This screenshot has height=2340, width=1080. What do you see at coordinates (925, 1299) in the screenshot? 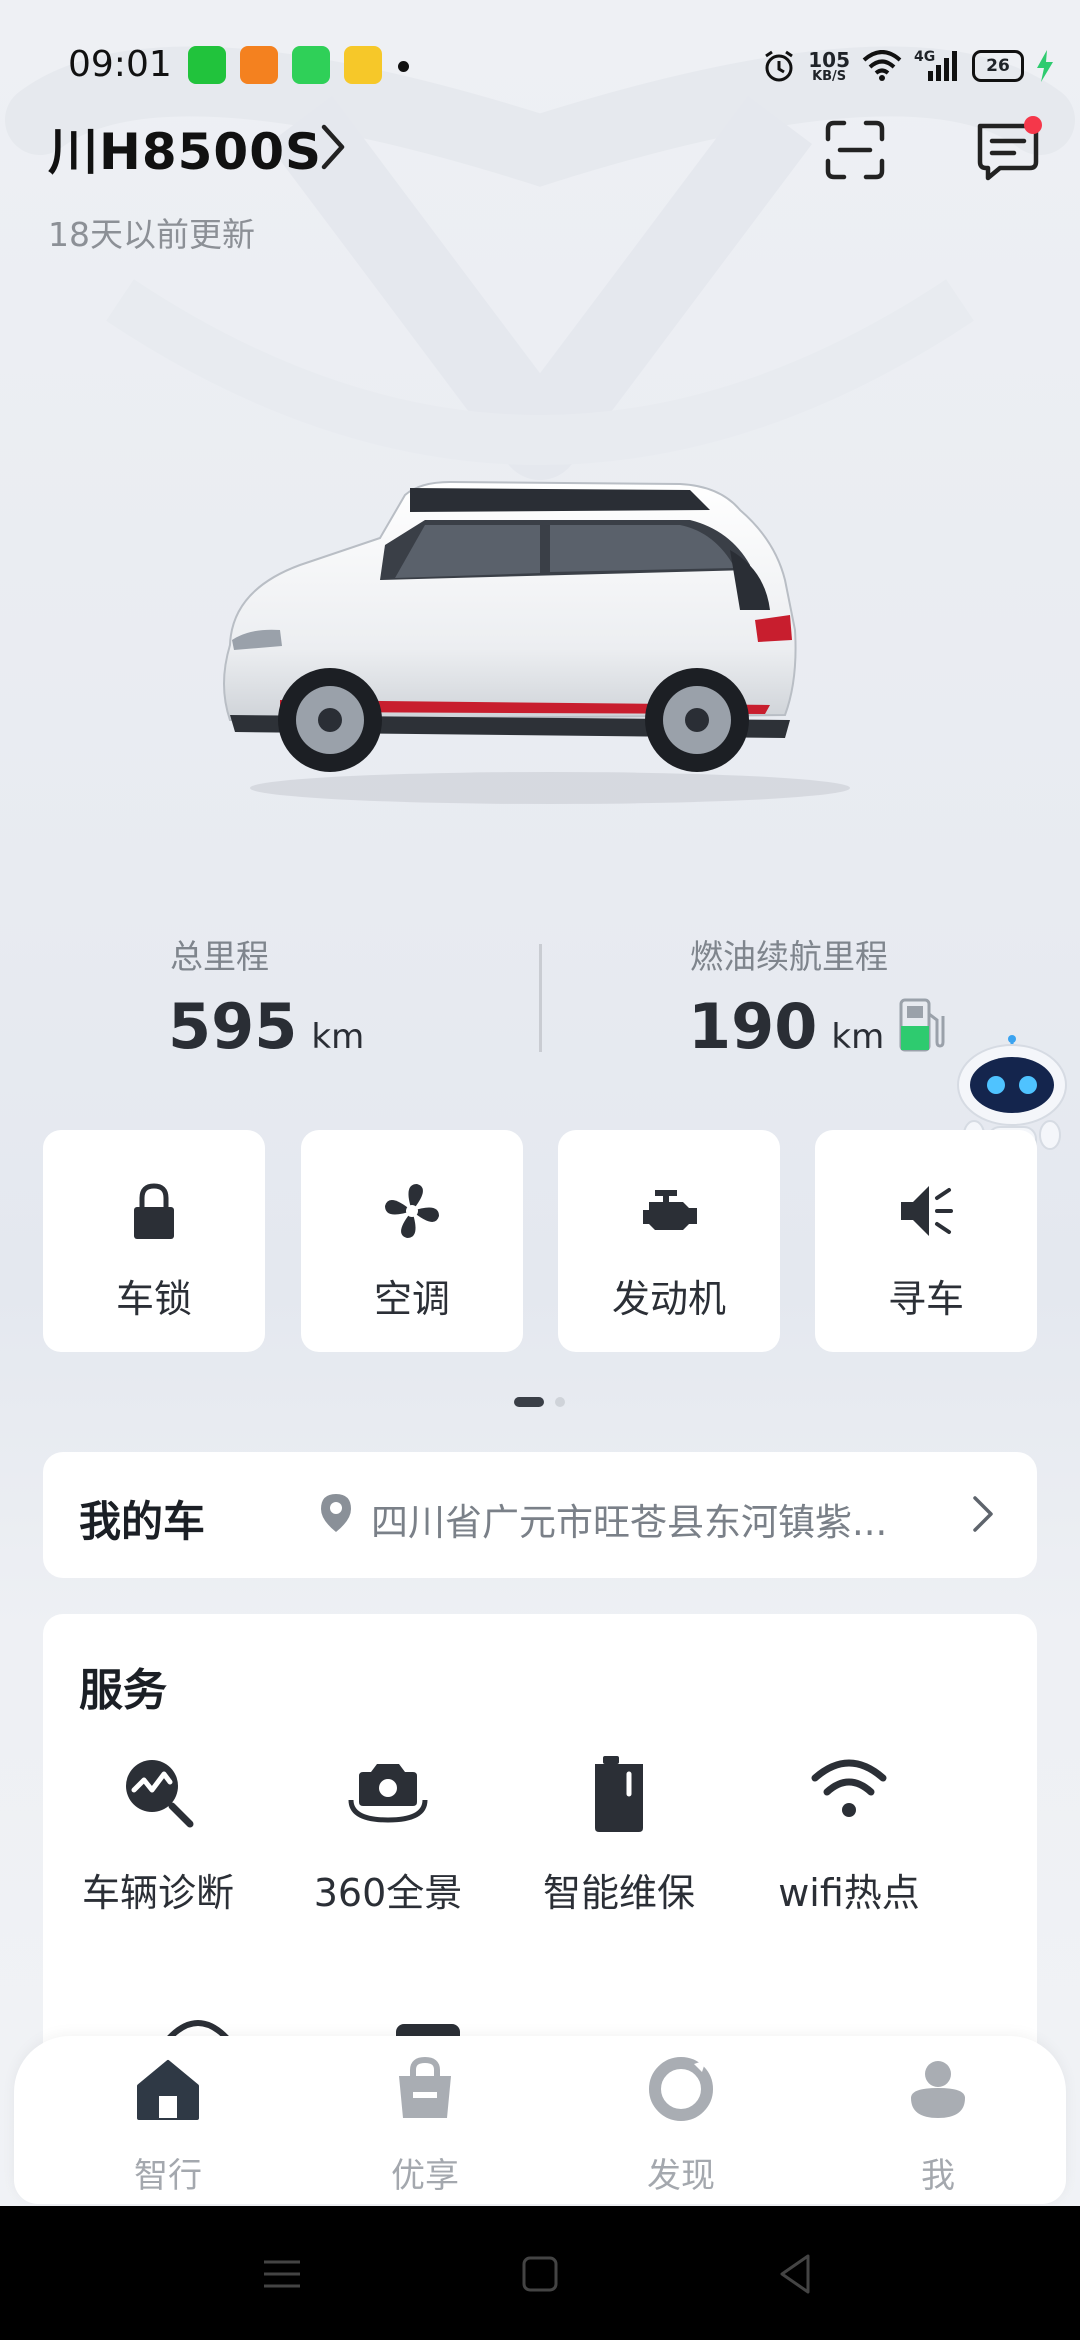
I see `find-car-label: 寻车` at bounding box center [925, 1299].